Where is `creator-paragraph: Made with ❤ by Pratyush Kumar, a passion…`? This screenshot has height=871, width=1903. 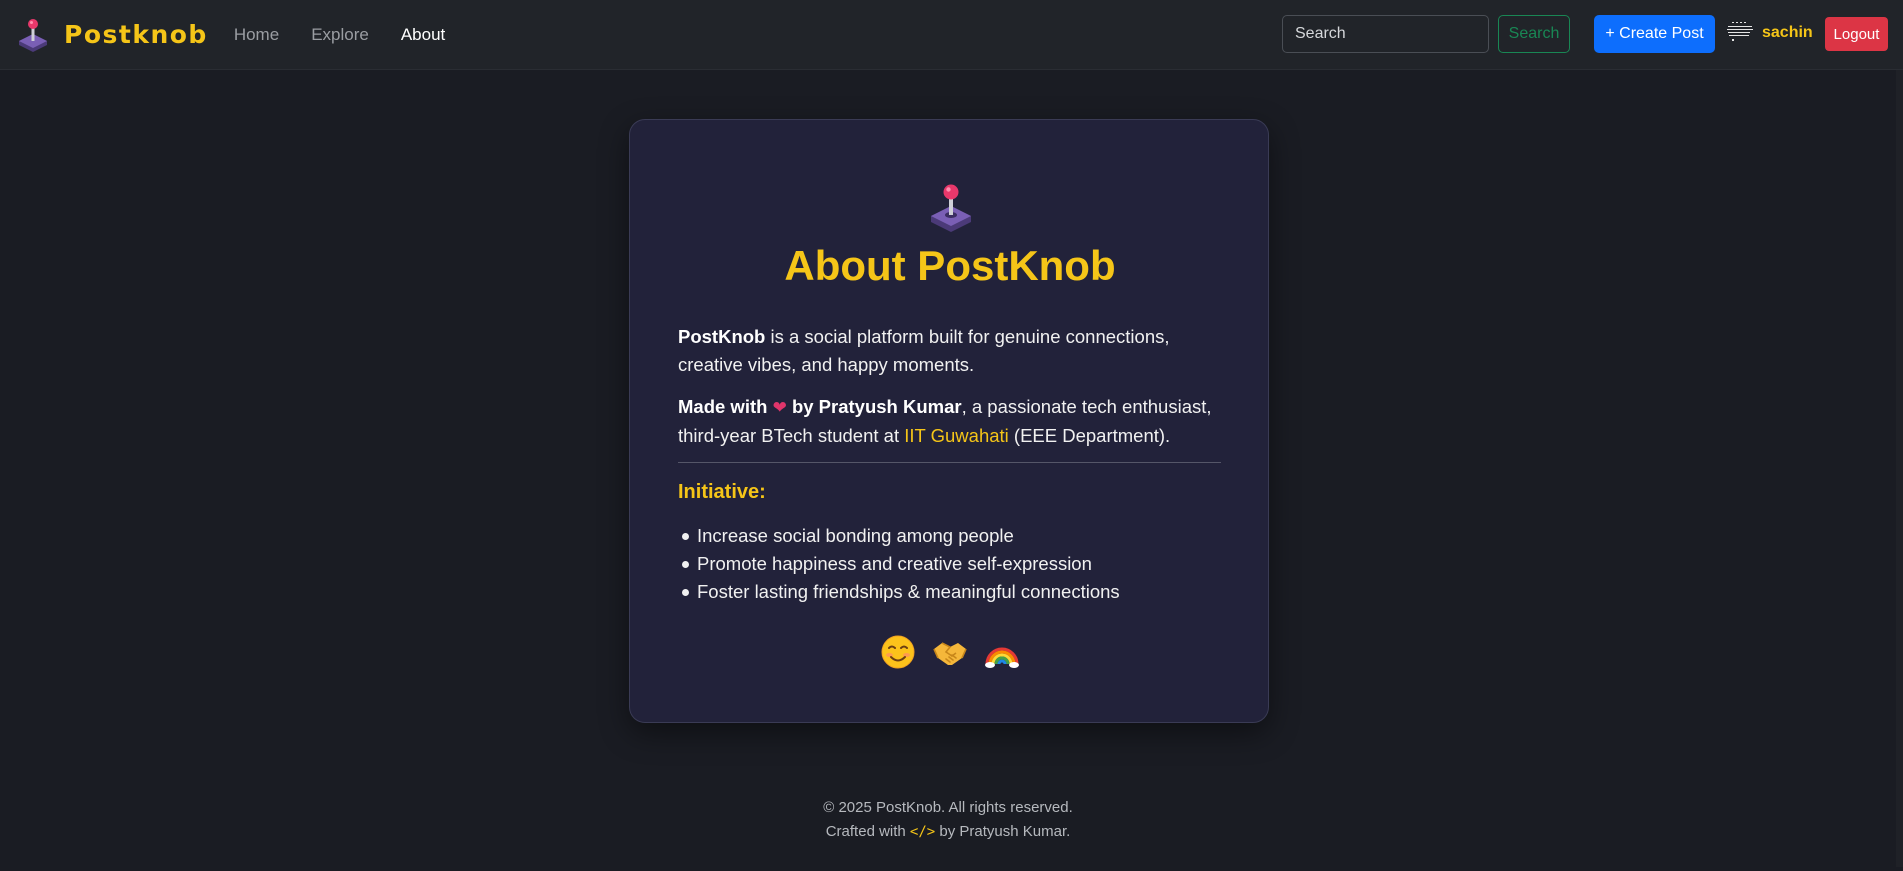
creator-paragraph: Made with ❤ by Pratyush Kumar, a passion… is located at coordinates (958, 421).